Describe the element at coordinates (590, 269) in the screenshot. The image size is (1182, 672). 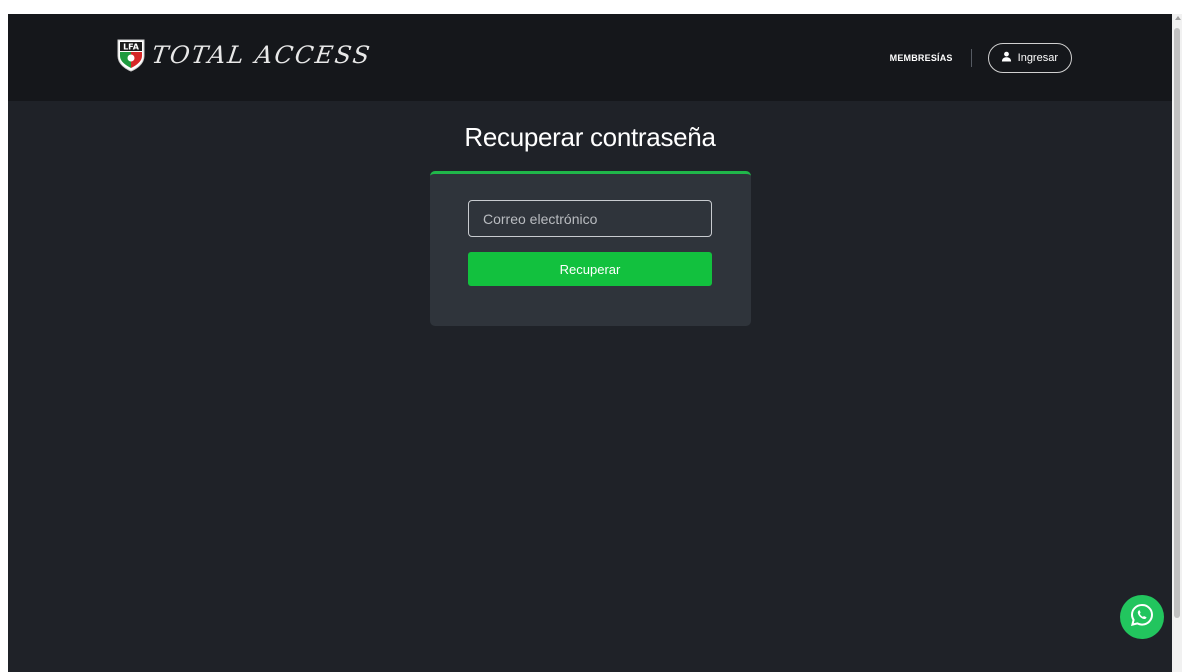
I see `recover-button: Recuperar` at that location.